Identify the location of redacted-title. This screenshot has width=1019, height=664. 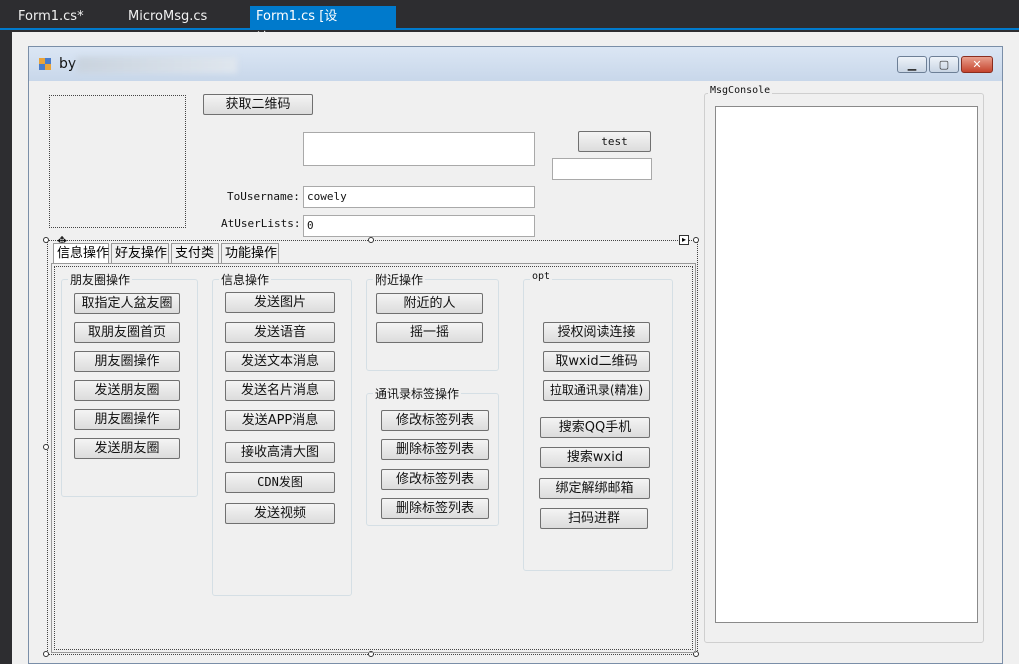
(157, 65).